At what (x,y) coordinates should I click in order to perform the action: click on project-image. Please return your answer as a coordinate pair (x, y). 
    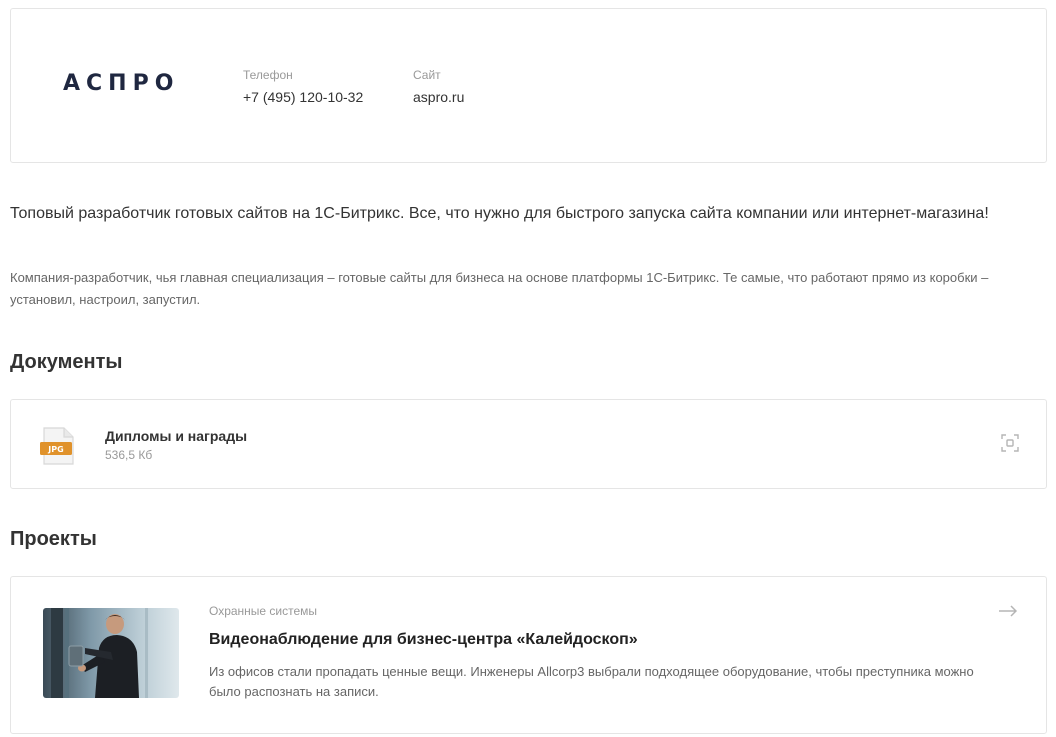
    Looking at the image, I should click on (111, 653).